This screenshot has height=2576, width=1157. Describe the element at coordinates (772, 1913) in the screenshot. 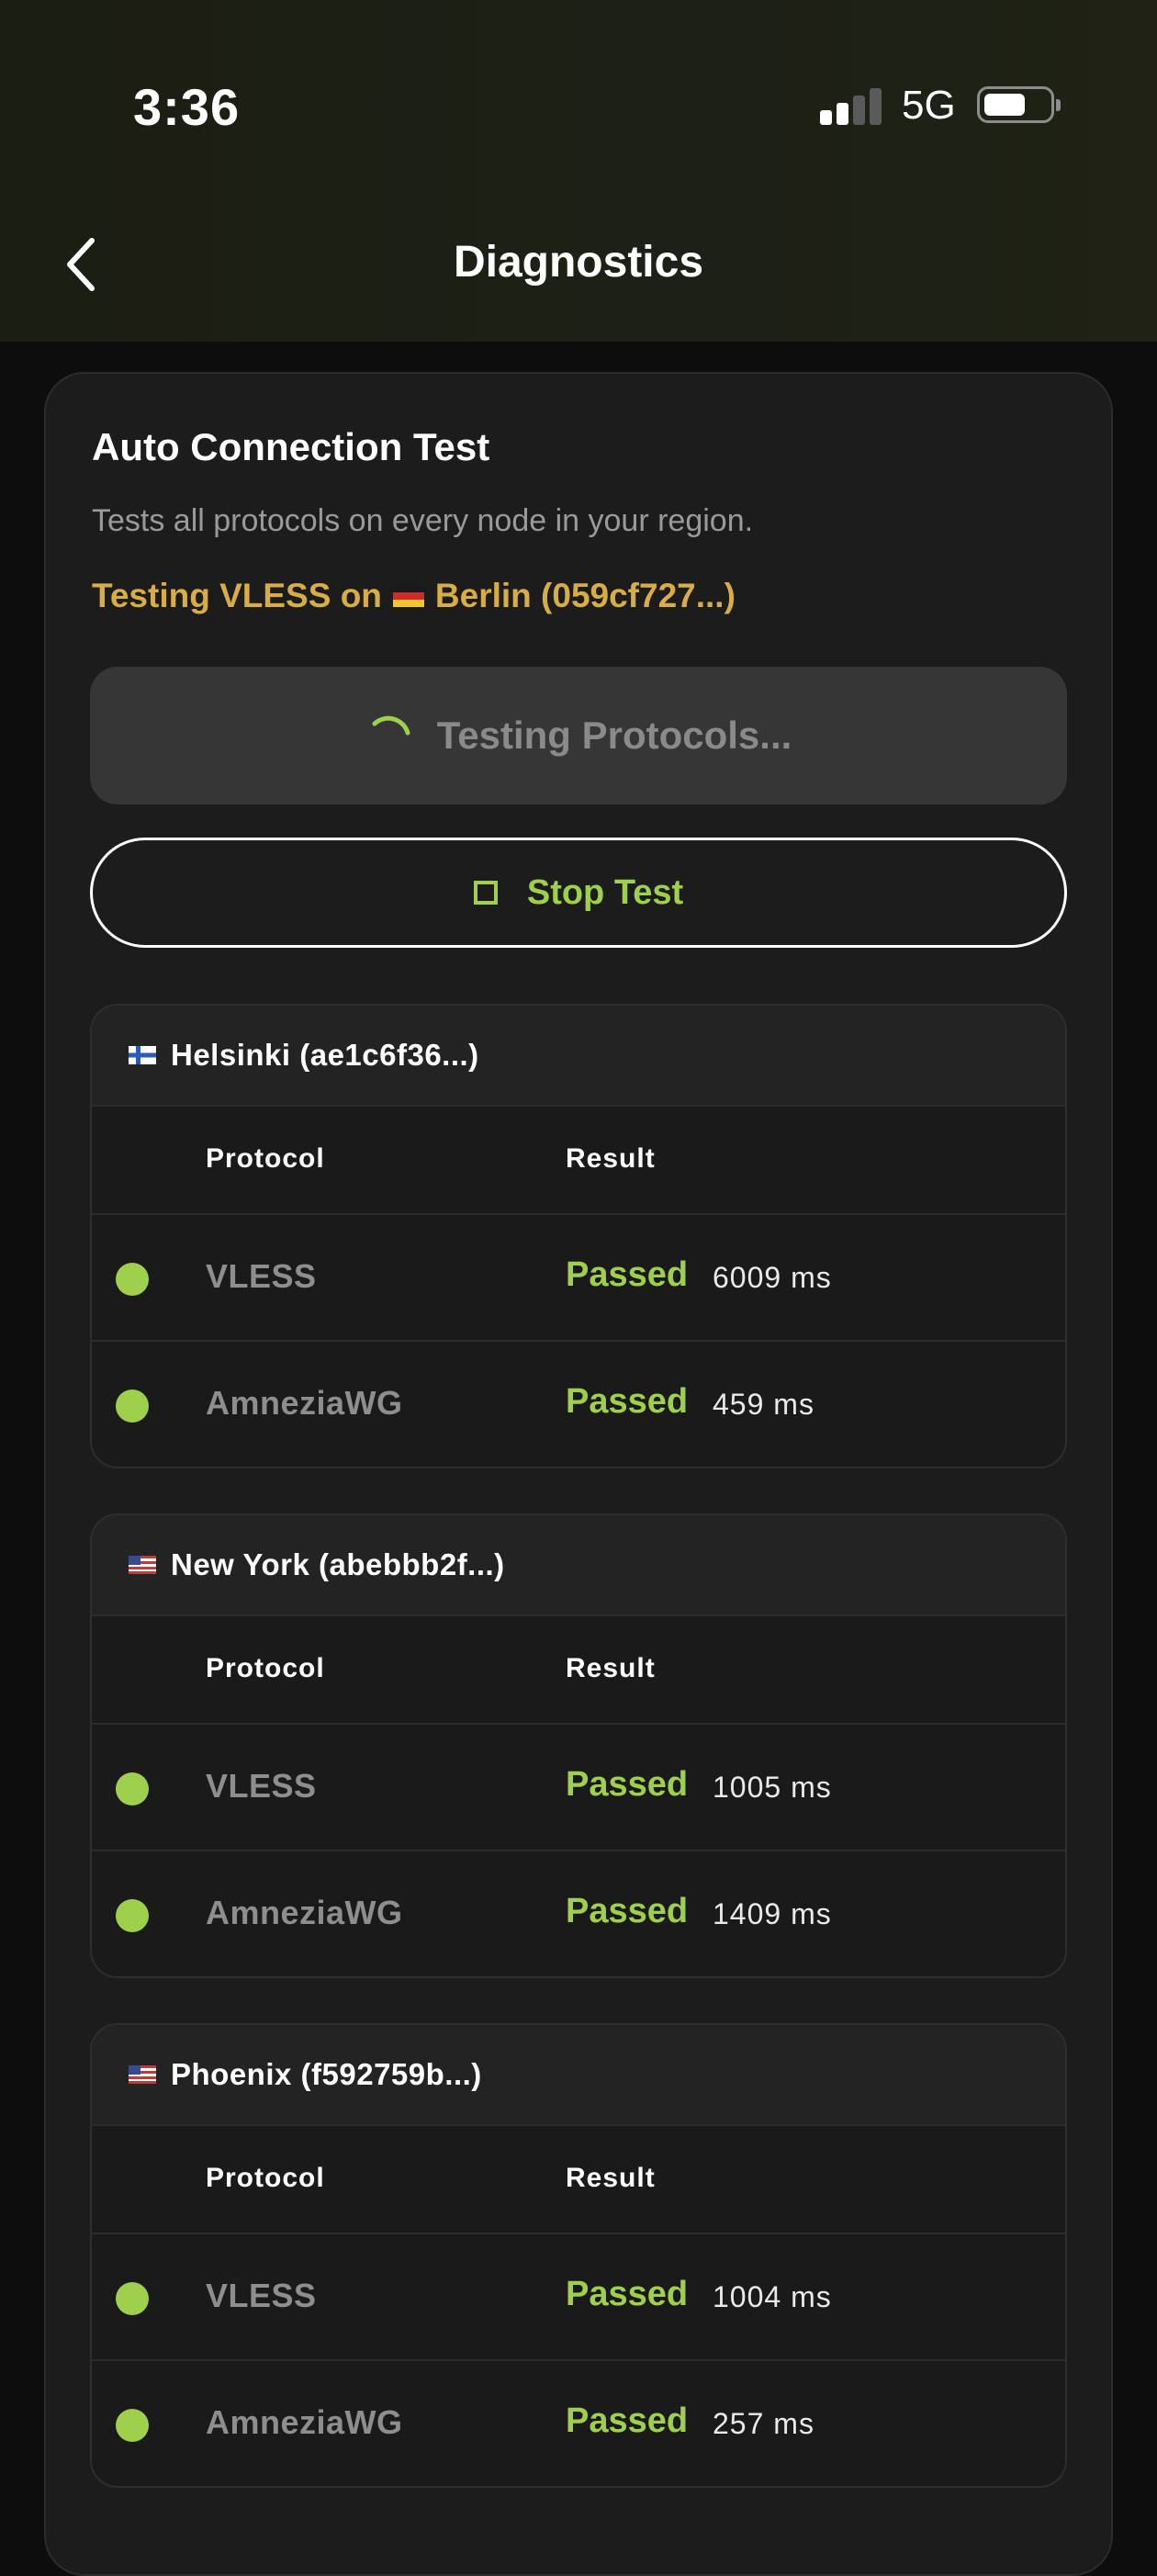

I see `latency-value: 1409 ms` at that location.